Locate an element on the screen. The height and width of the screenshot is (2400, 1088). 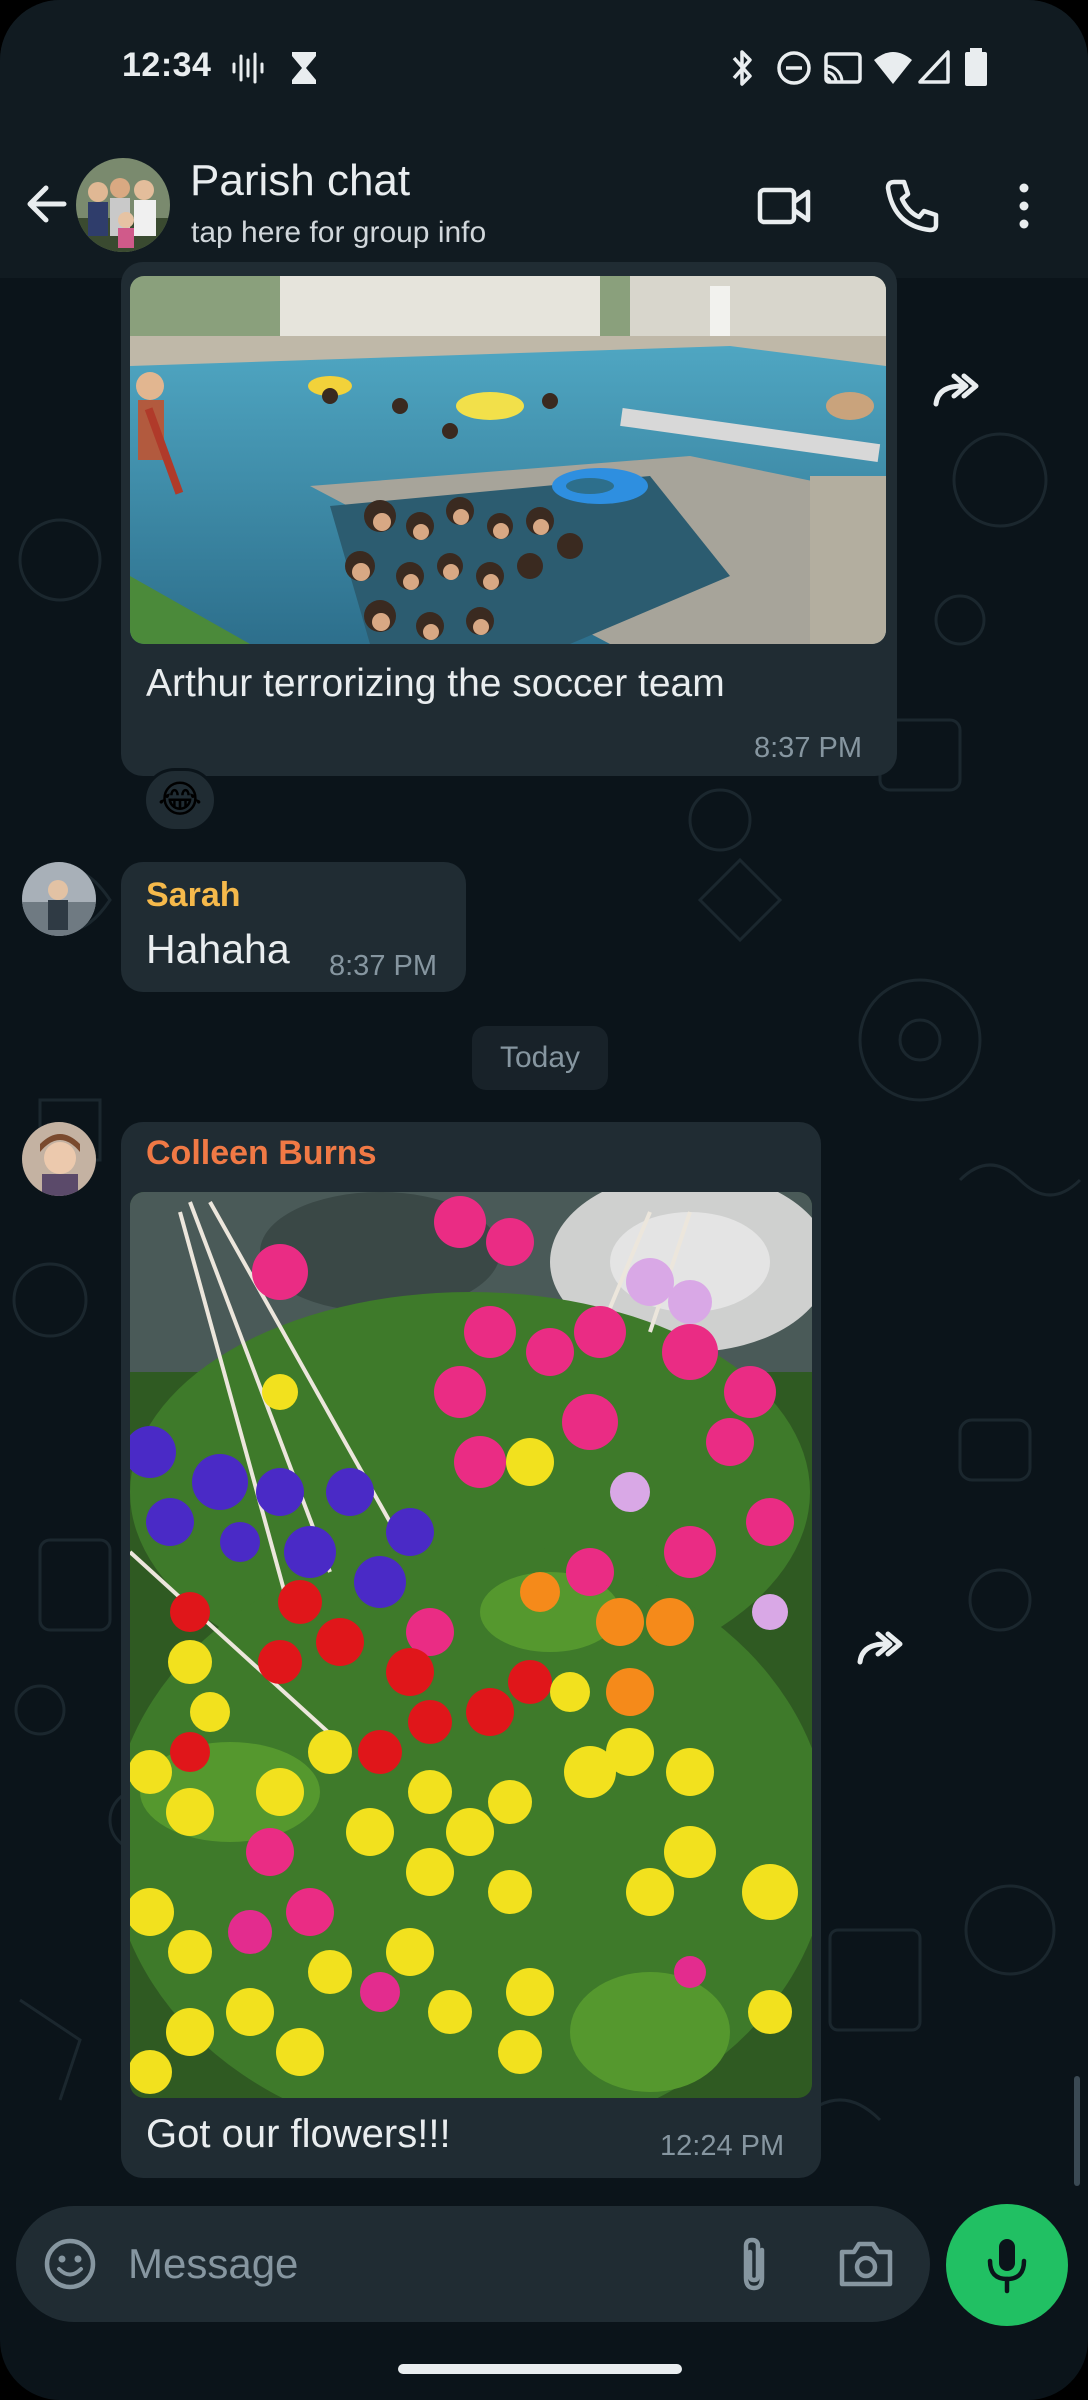
do-not-disturb-icon is located at coordinates (794, 68).